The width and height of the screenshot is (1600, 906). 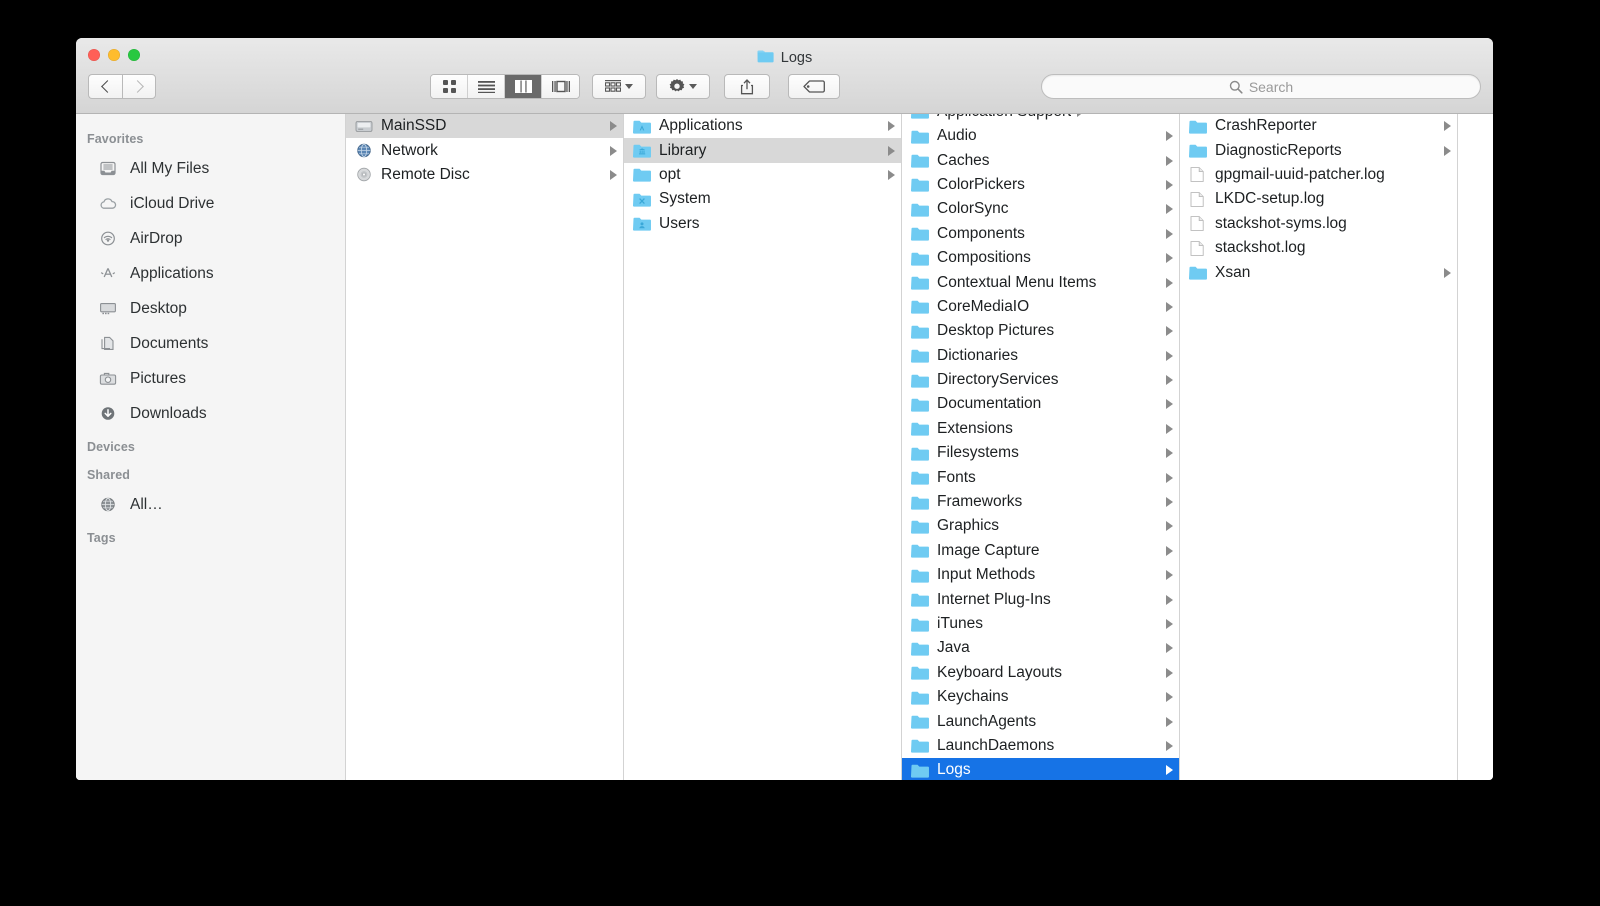 What do you see at coordinates (560, 86) in the screenshot?
I see `coverflow-view-button` at bounding box center [560, 86].